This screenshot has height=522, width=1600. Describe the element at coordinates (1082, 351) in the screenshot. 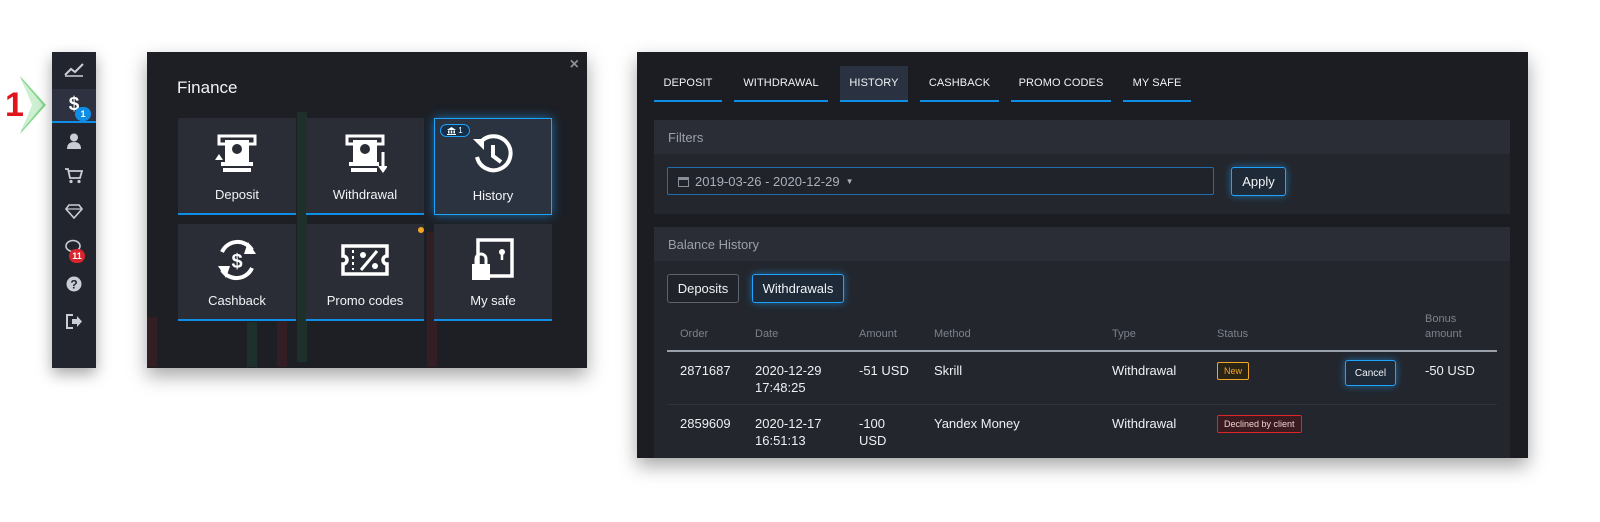

I see `table-header-divider` at that location.